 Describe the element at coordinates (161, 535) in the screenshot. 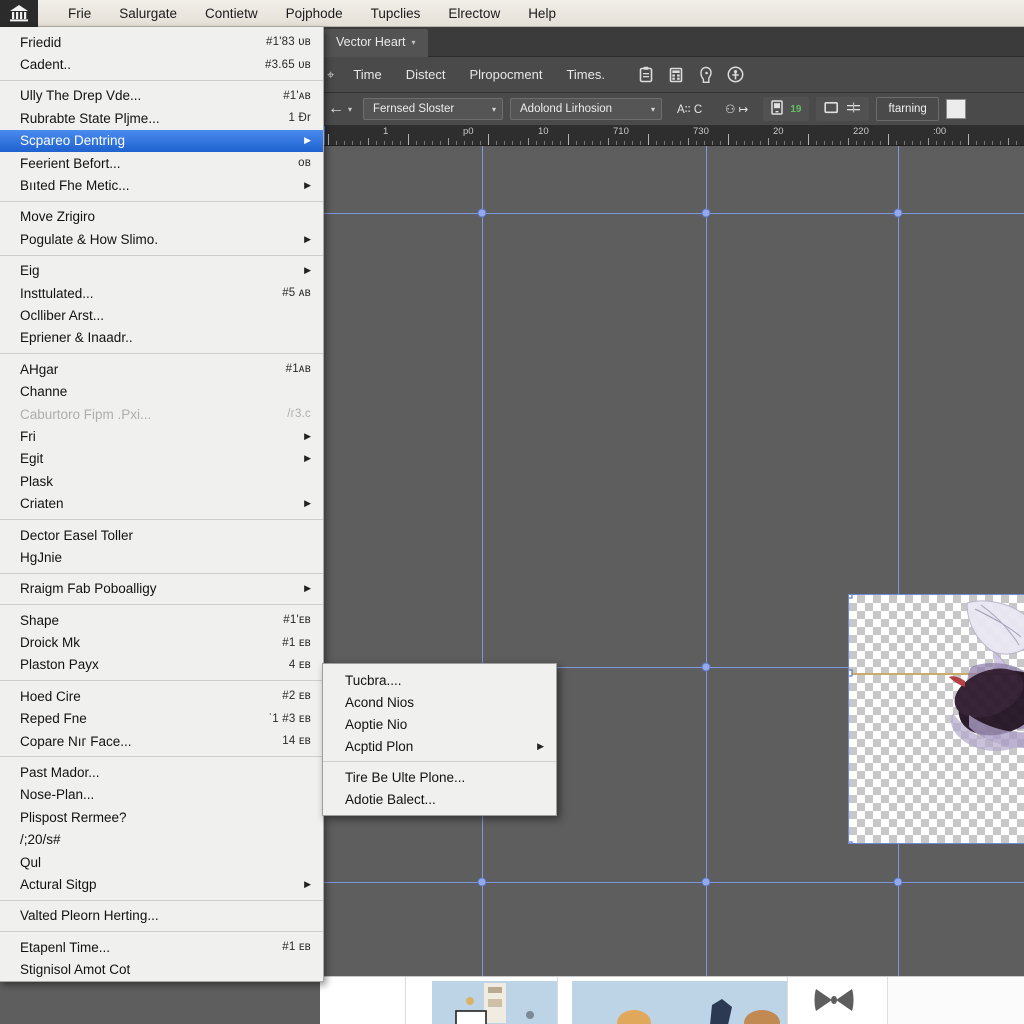

I see `menu-item: Dector Easel Toller` at that location.